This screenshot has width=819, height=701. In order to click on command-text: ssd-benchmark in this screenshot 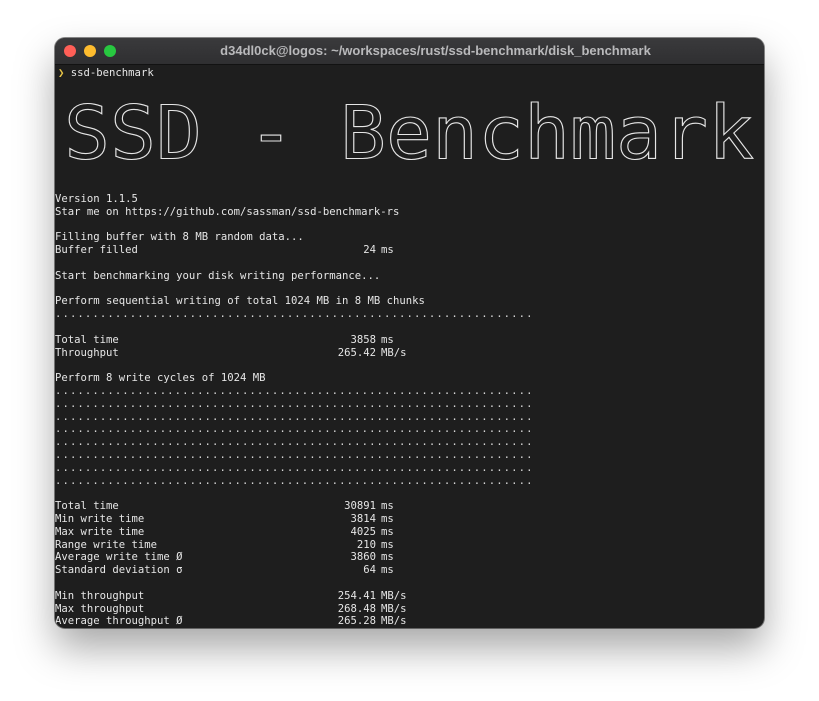, I will do `click(112, 73)`.